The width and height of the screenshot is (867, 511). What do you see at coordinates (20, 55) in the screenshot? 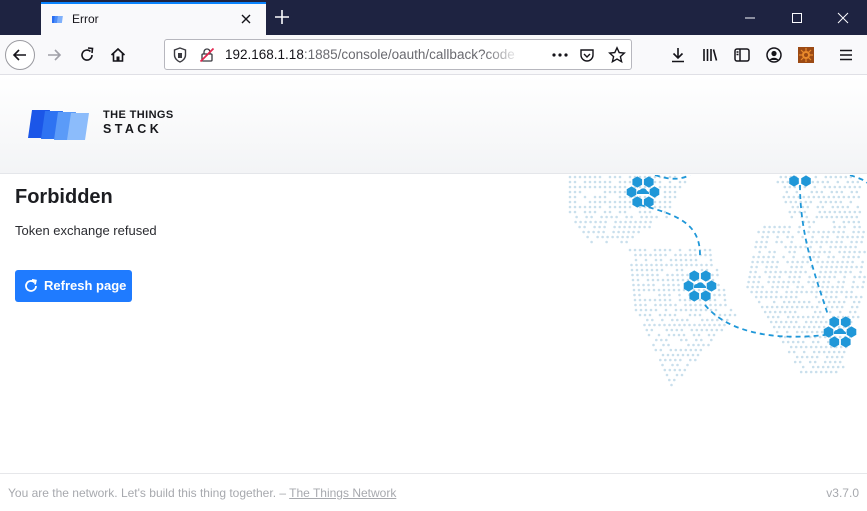
I see `back-button` at bounding box center [20, 55].